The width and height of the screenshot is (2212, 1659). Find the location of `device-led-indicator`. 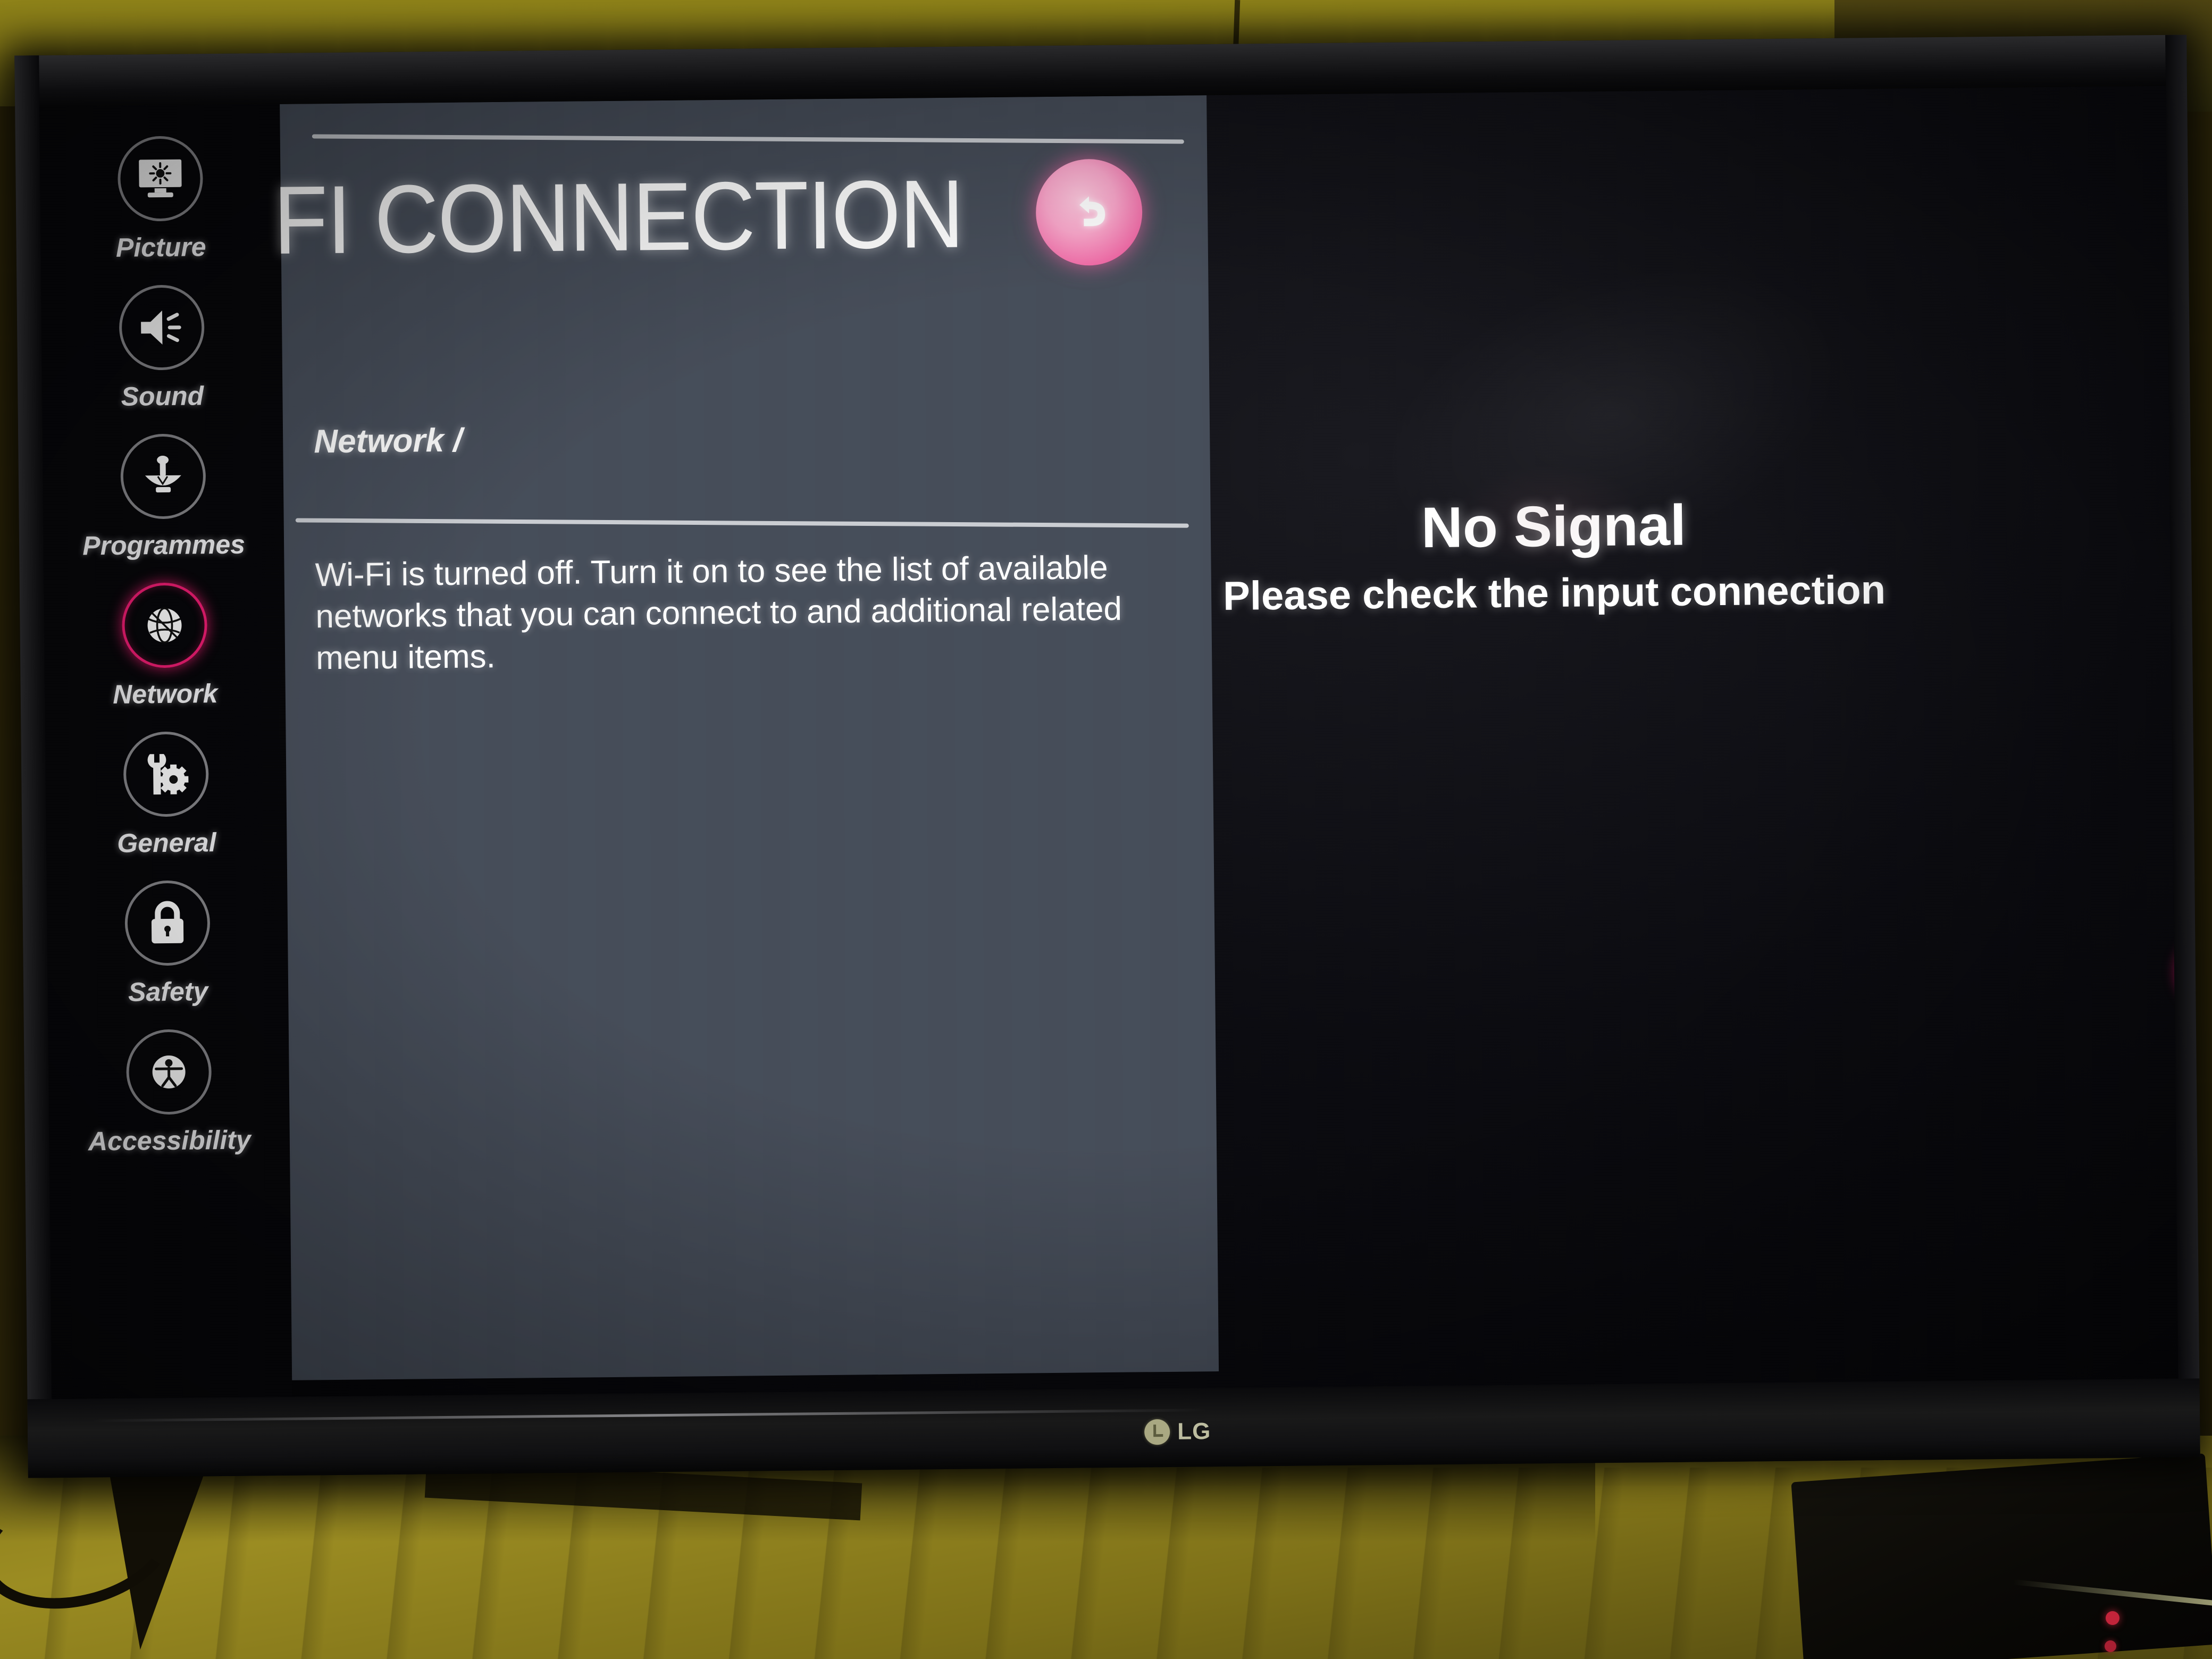

device-led-indicator is located at coordinates (2112, 1618).